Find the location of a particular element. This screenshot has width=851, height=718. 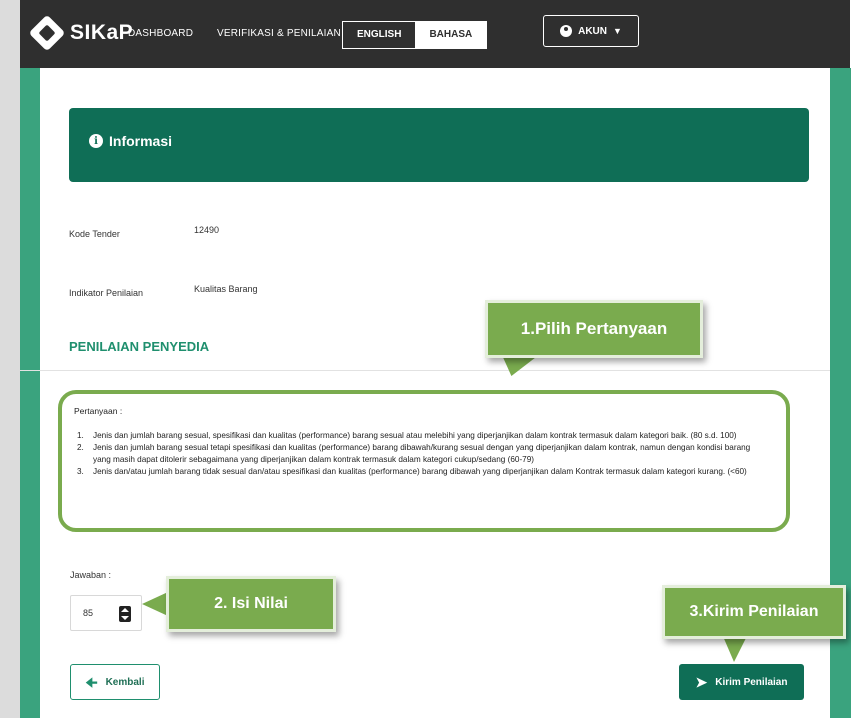

account-dropdown-button: AKUN ▼ is located at coordinates (591, 31).